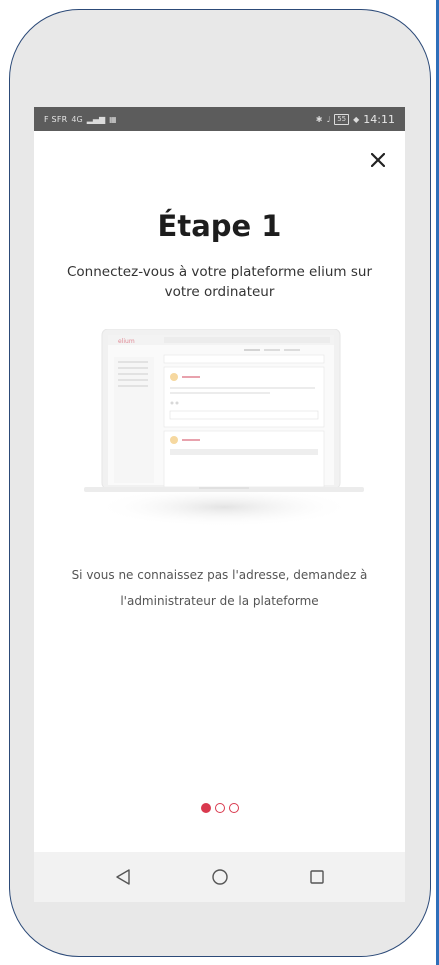 This screenshot has width=439, height=965. I want to click on signal-icon: ▂▄▆, so click(96, 119).